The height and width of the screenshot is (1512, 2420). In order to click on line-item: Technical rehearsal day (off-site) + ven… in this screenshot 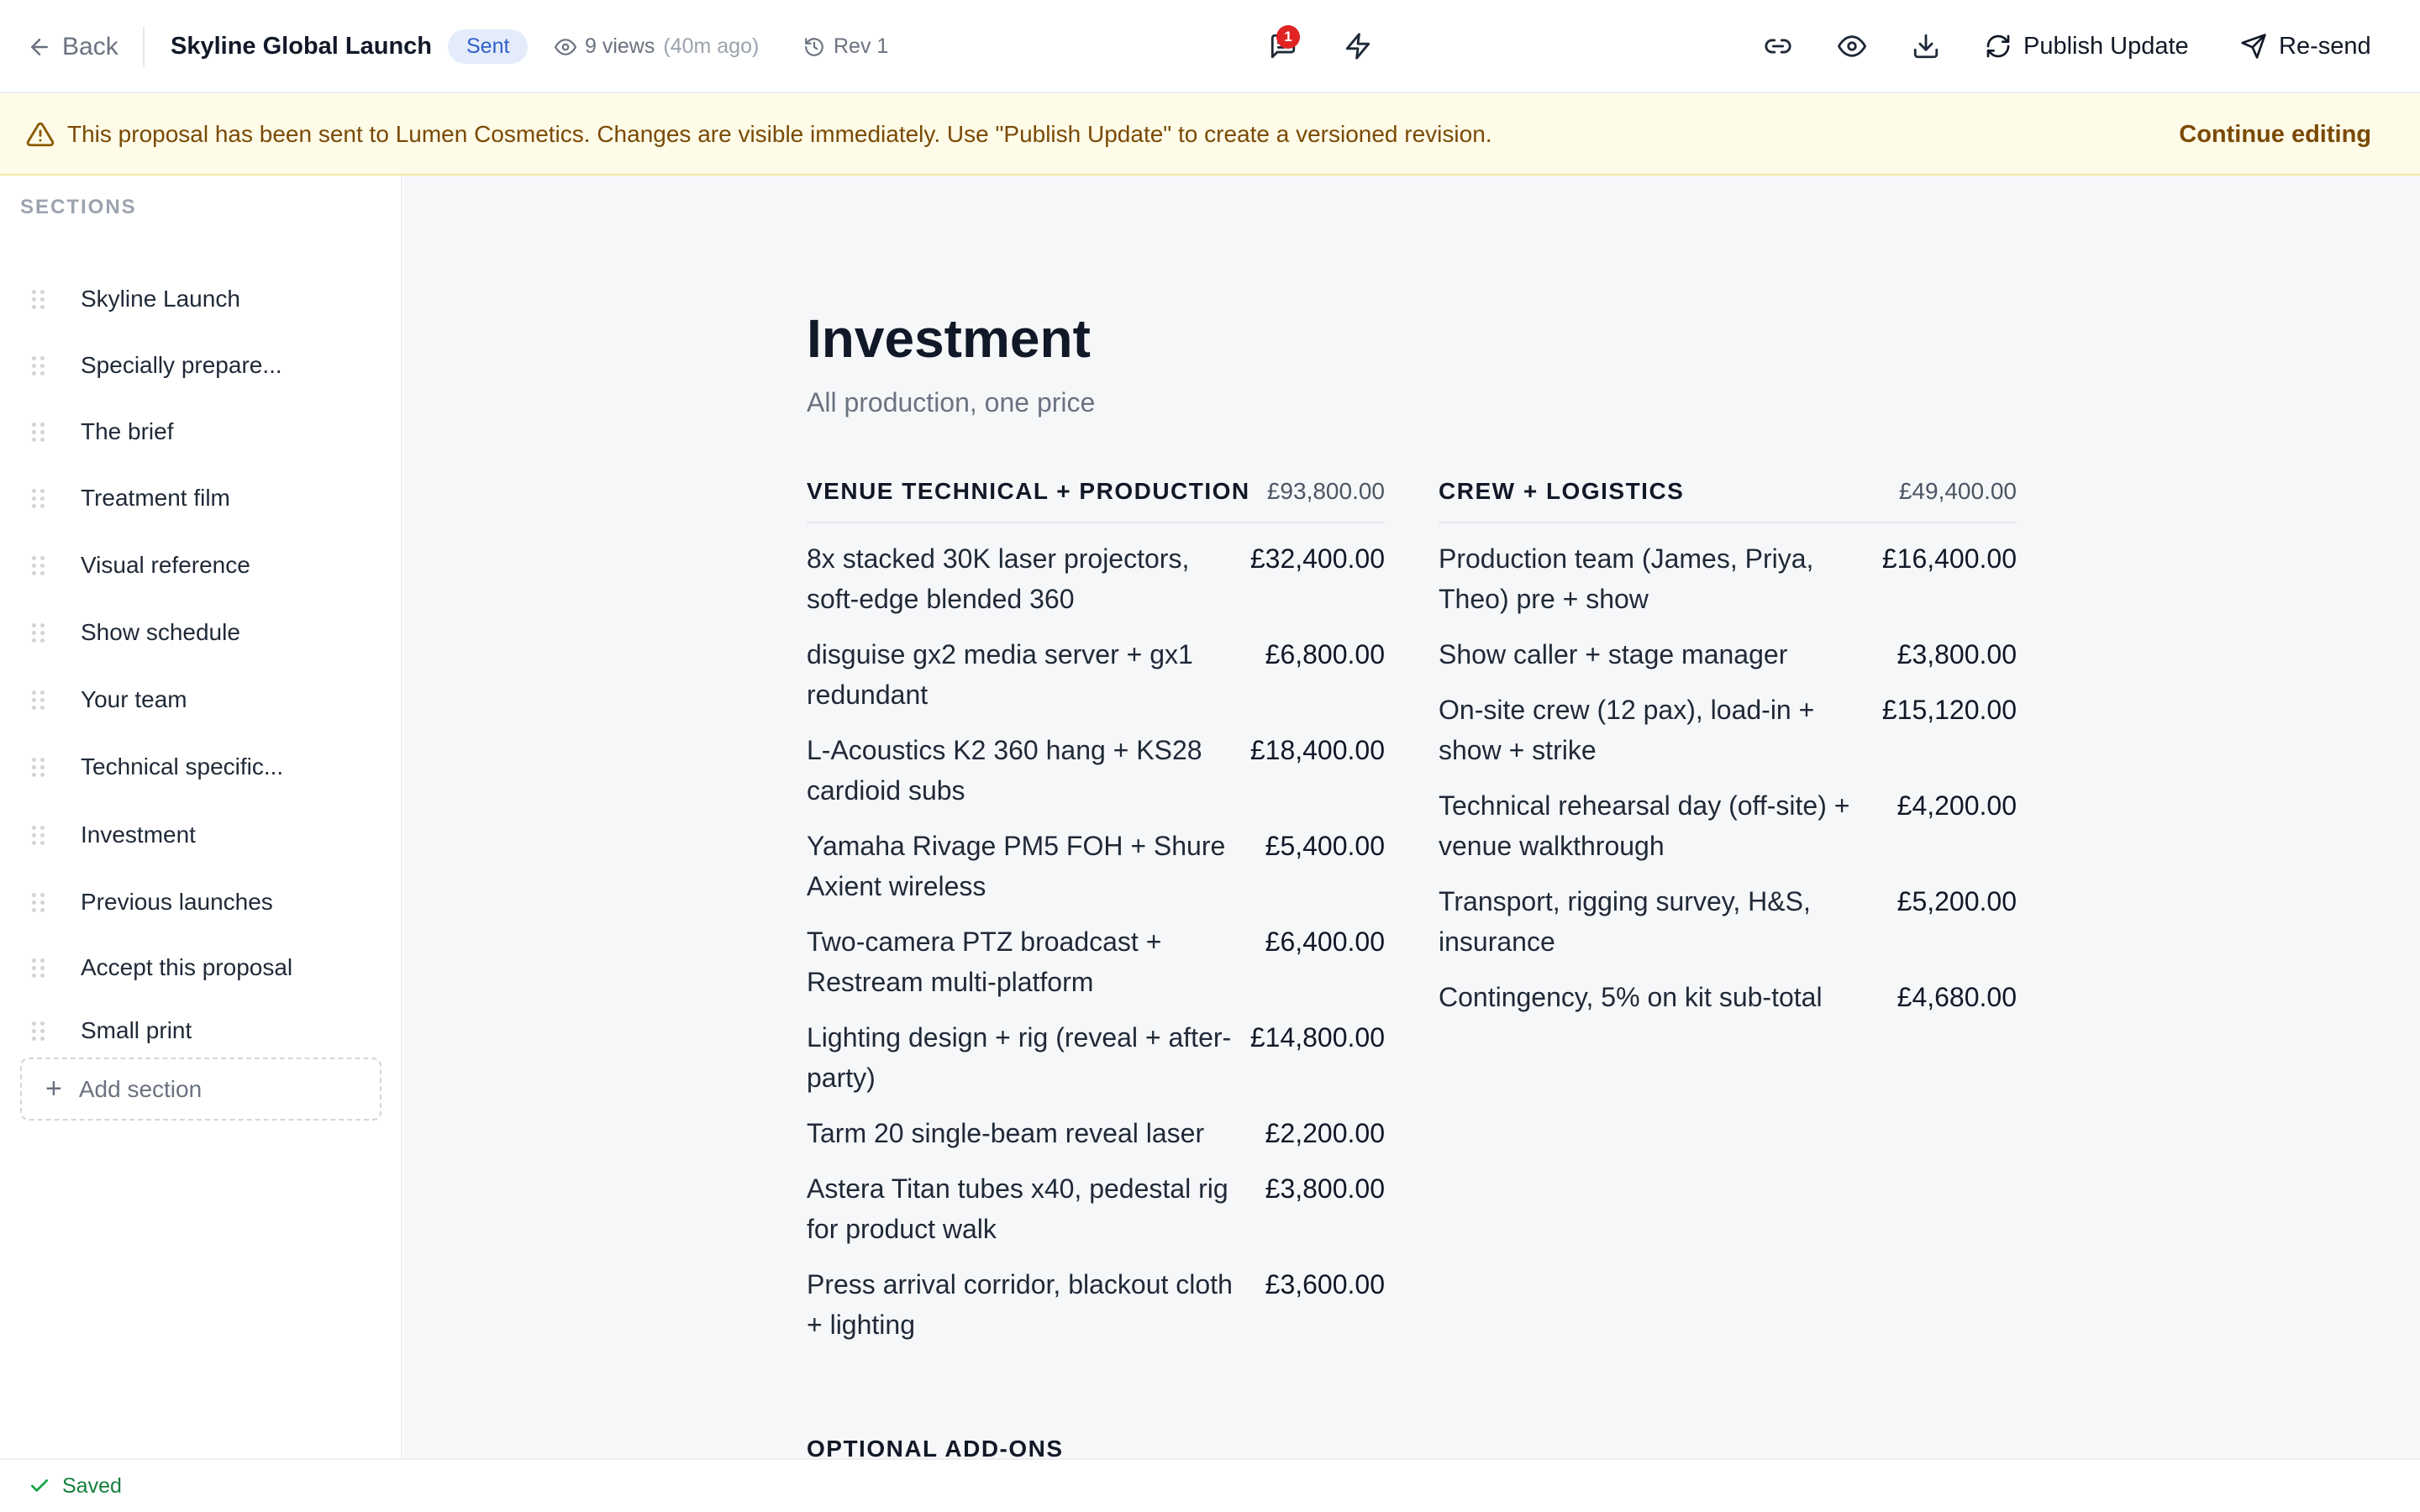, I will do `click(1728, 825)`.